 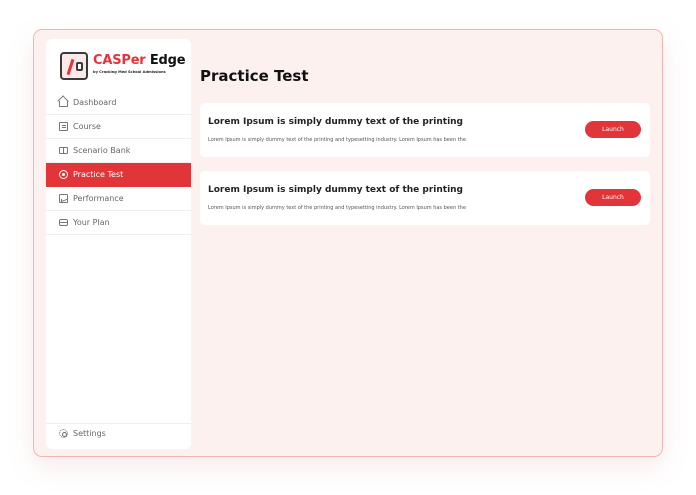 What do you see at coordinates (95, 102) in the screenshot?
I see `sidebar-item-label: Dashboard` at bounding box center [95, 102].